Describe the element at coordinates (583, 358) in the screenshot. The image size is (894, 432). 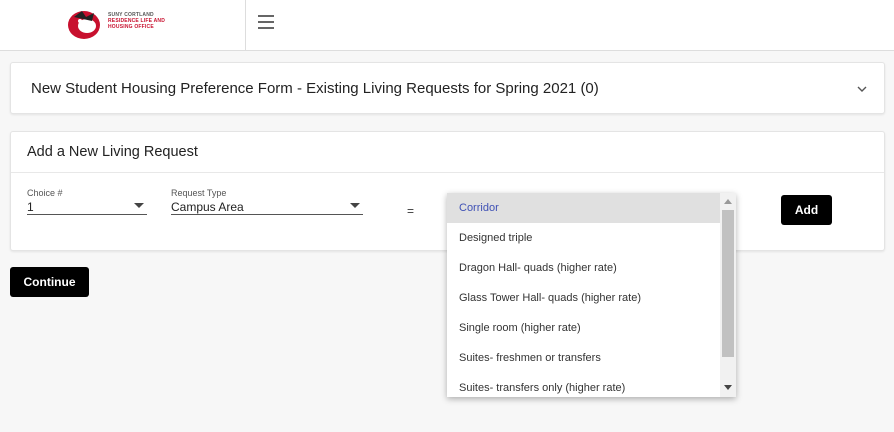
I see `dropdown-option: Suites- freshmen or transfers` at that location.